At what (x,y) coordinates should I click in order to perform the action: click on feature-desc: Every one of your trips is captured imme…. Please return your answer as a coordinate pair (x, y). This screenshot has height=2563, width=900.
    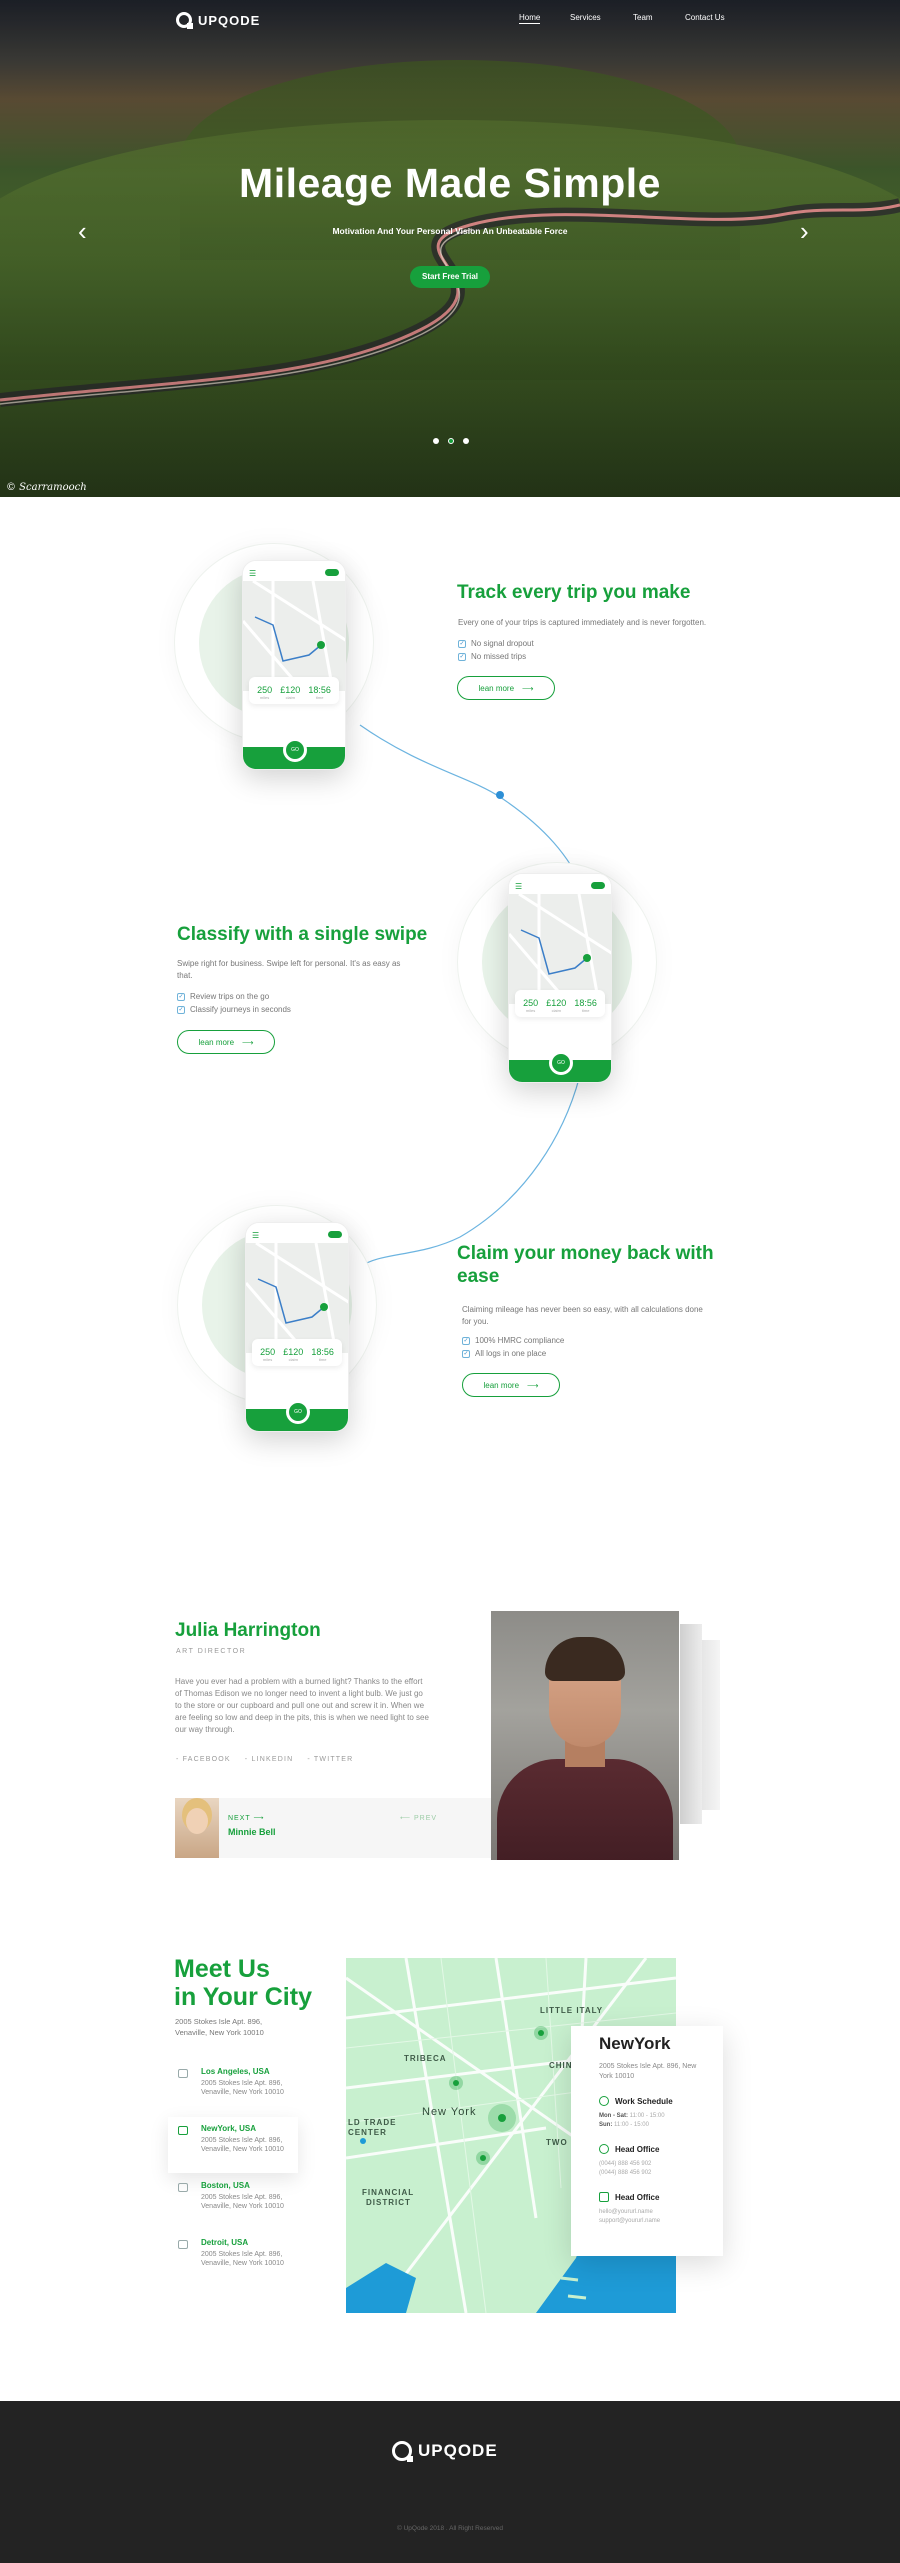
    Looking at the image, I should click on (582, 622).